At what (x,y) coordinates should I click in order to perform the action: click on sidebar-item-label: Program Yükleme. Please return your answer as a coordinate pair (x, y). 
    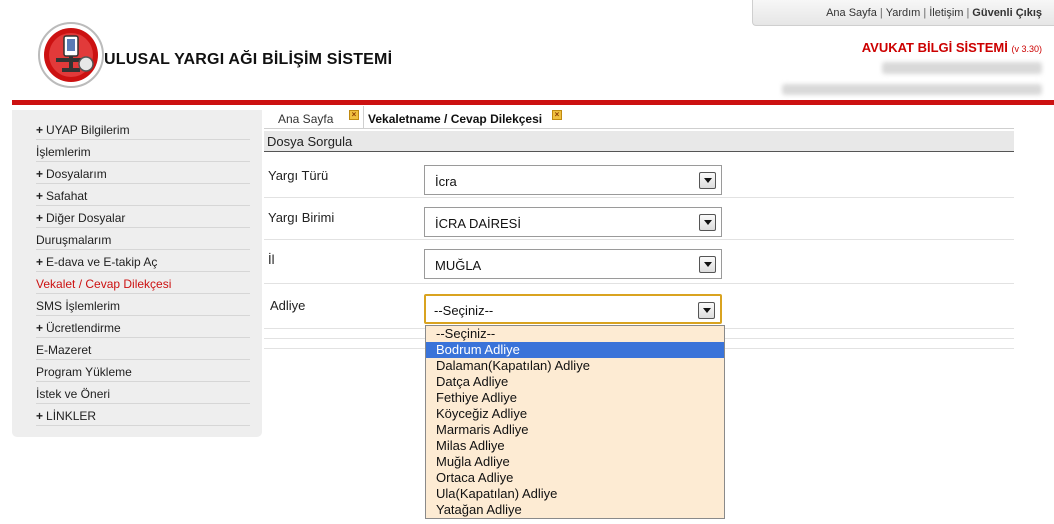
    Looking at the image, I should click on (84, 372).